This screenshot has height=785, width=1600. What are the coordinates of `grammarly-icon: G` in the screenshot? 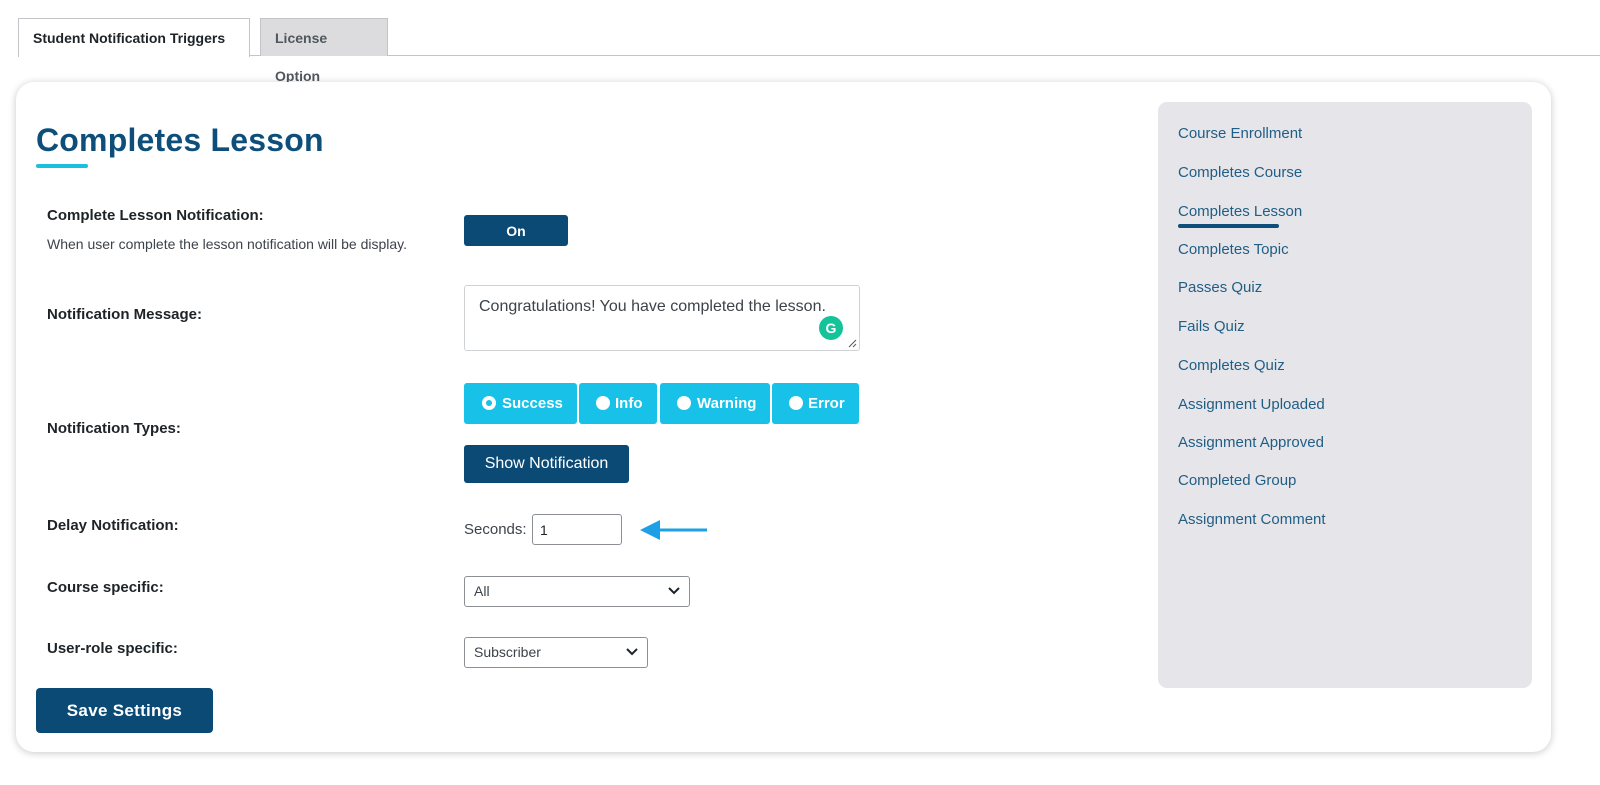 It's located at (831, 328).